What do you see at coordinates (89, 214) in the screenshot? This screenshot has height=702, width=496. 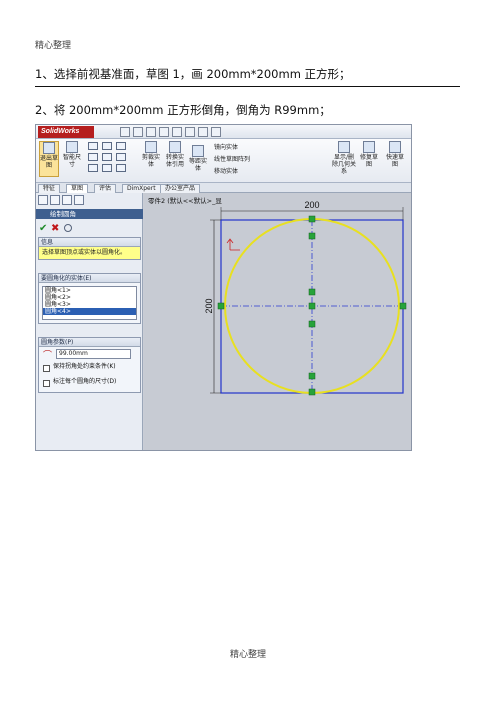 I see `panel-title: 绘制圆角` at bounding box center [89, 214].